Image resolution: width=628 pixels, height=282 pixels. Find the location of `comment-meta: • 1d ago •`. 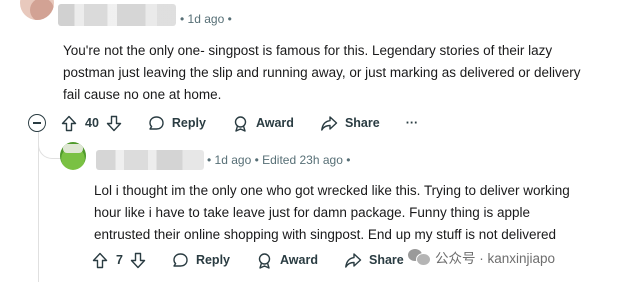

comment-meta: • 1d ago • is located at coordinates (206, 19).